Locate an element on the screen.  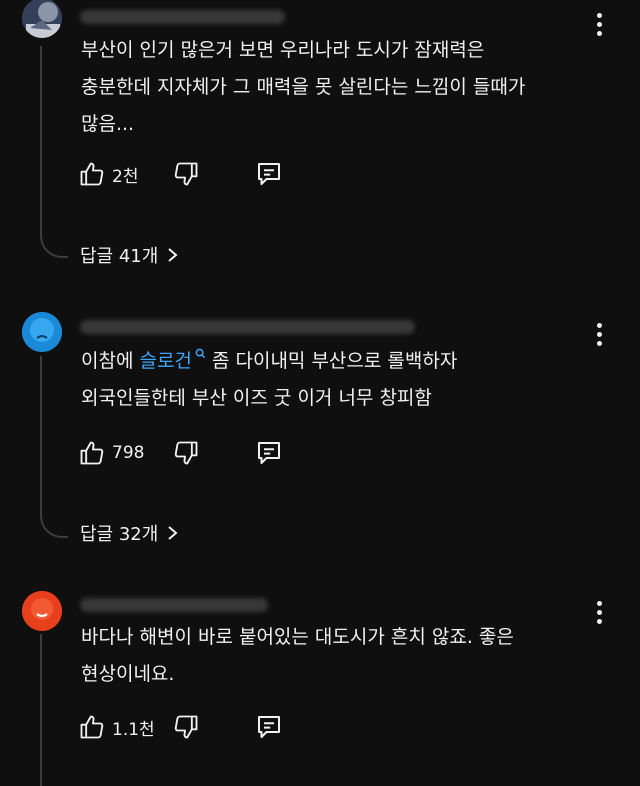
comment-3-like-count: 1.1천 is located at coordinates (133, 729).